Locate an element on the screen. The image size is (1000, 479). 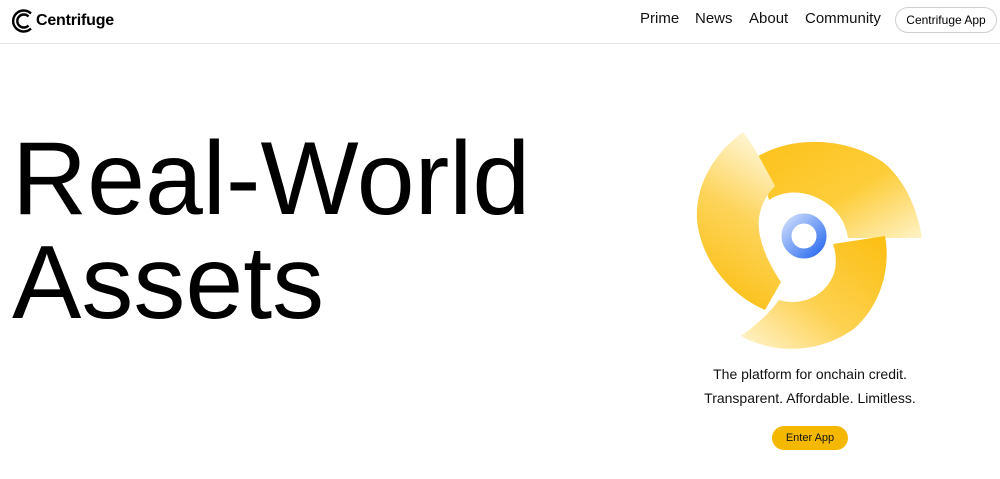
hero-title-line-1: Real-World is located at coordinates (271, 179).